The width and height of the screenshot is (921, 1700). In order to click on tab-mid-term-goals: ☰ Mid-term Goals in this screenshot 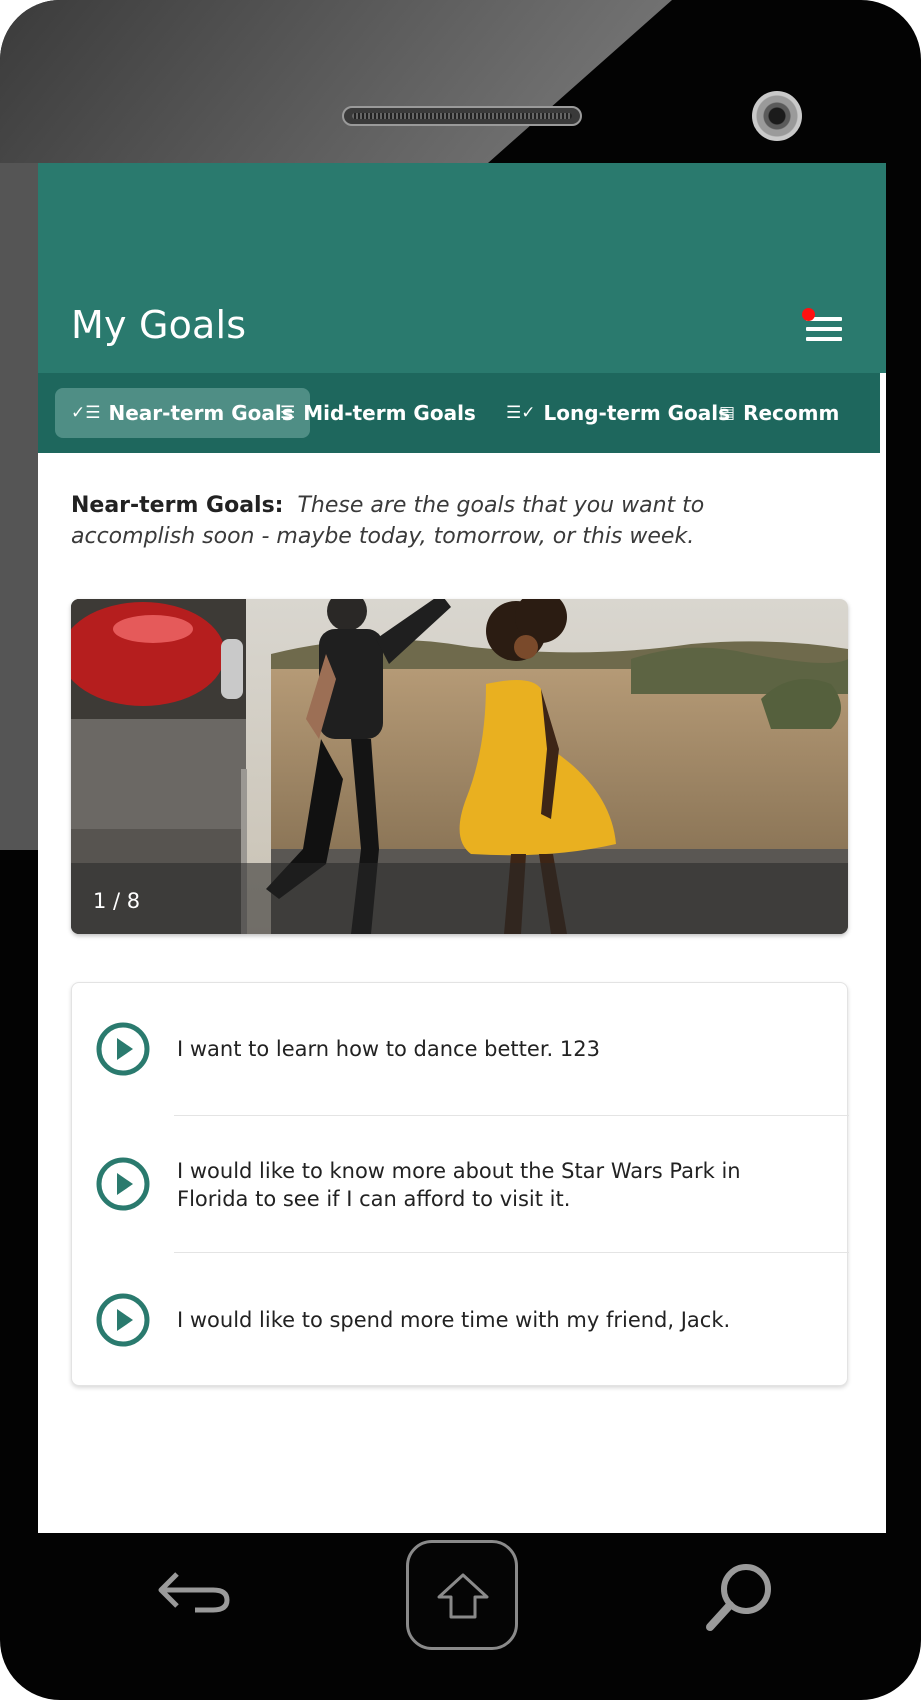, I will do `click(378, 413)`.